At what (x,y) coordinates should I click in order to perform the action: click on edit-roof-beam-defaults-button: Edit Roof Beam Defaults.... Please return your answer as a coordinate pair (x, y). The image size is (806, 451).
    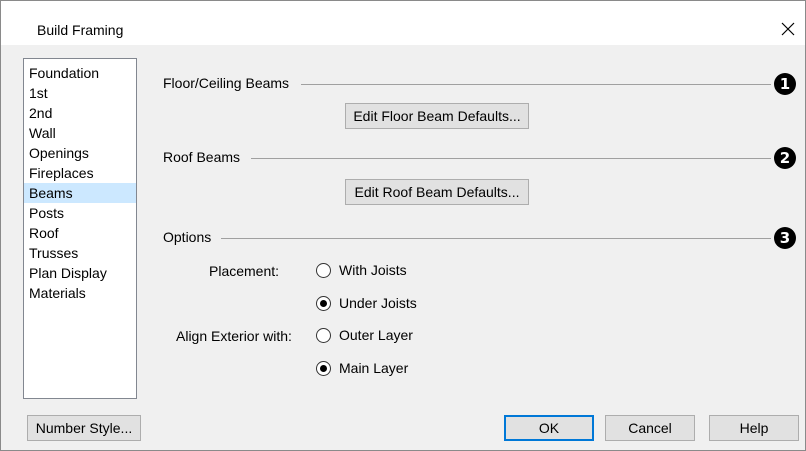
    Looking at the image, I should click on (437, 192).